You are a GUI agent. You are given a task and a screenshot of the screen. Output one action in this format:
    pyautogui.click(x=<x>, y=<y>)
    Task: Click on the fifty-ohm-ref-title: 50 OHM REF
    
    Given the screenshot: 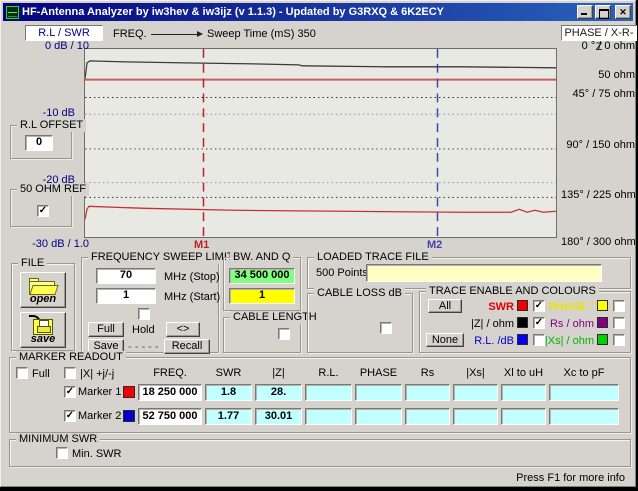 What is the action you would take?
    pyautogui.click(x=53, y=189)
    